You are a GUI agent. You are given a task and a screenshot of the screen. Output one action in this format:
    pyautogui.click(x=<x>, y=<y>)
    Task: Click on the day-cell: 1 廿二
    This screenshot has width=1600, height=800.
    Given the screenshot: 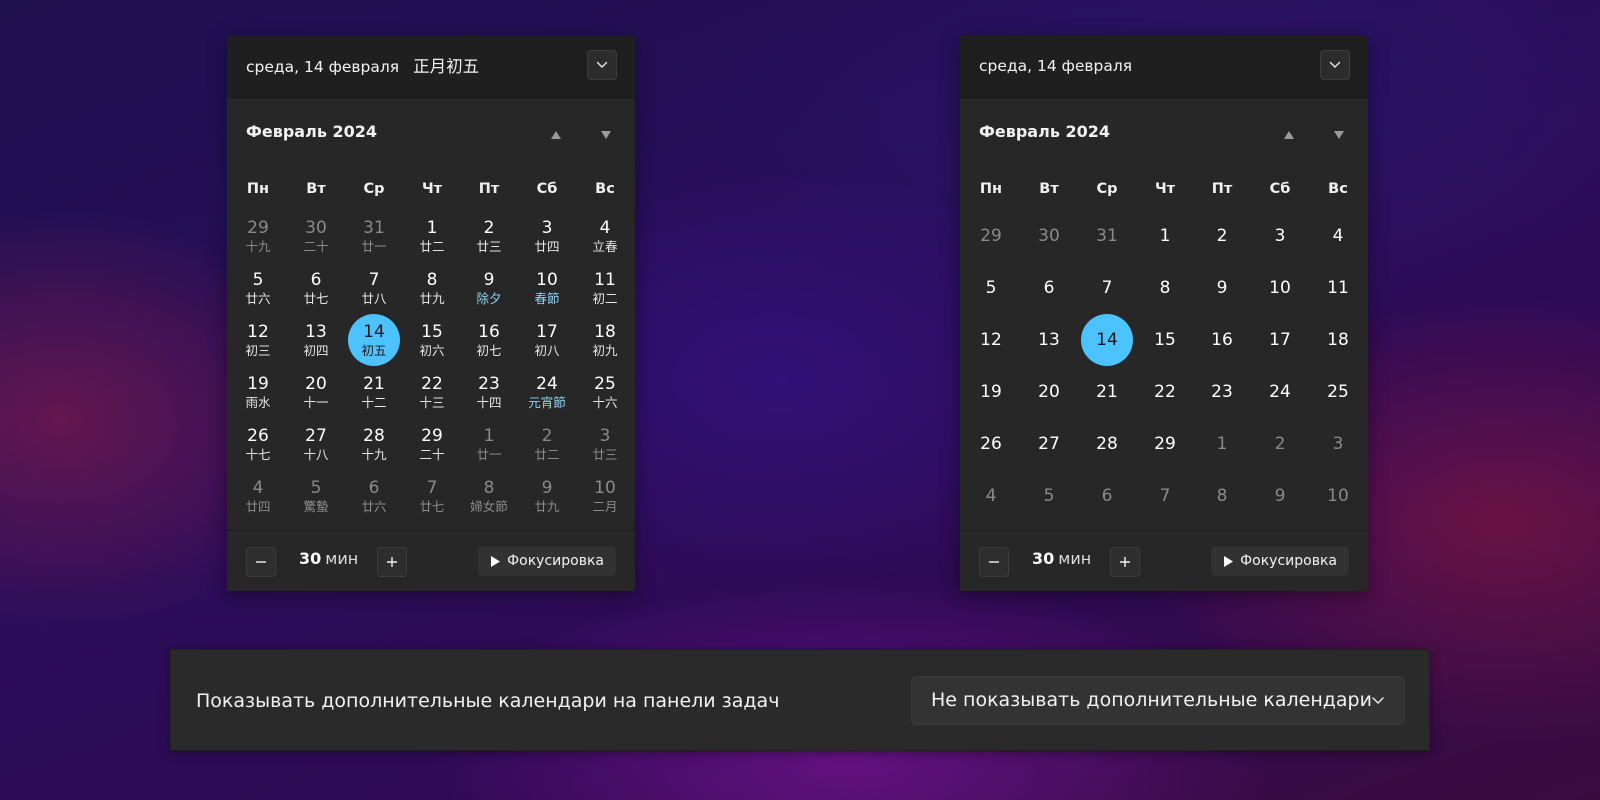 What is the action you would take?
    pyautogui.click(x=432, y=236)
    